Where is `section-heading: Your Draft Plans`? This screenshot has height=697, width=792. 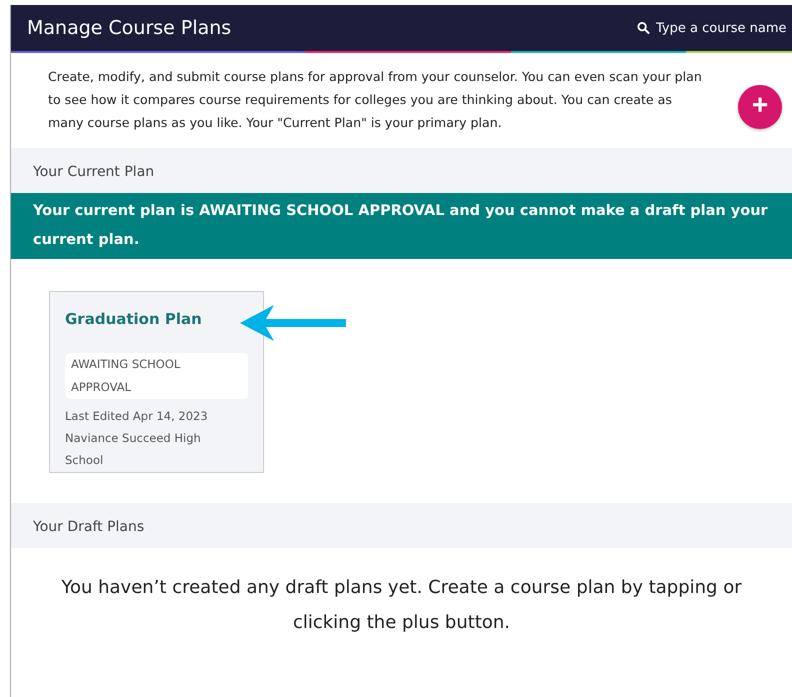
section-heading: Your Draft Plans is located at coordinates (88, 527).